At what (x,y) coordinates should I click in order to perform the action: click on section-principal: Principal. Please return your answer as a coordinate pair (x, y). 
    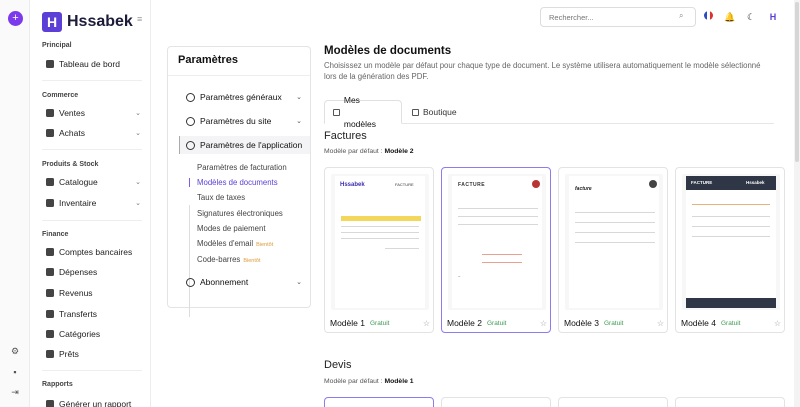
    Looking at the image, I should click on (57, 45).